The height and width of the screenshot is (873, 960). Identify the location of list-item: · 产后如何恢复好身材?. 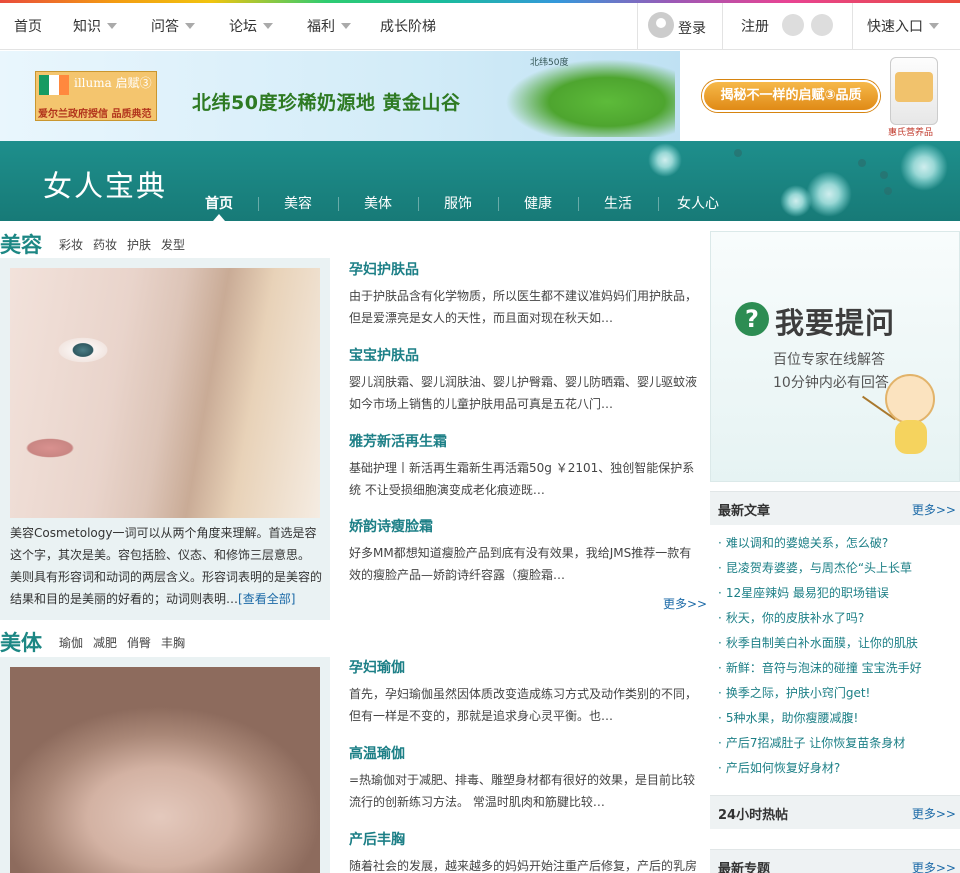
(835, 768).